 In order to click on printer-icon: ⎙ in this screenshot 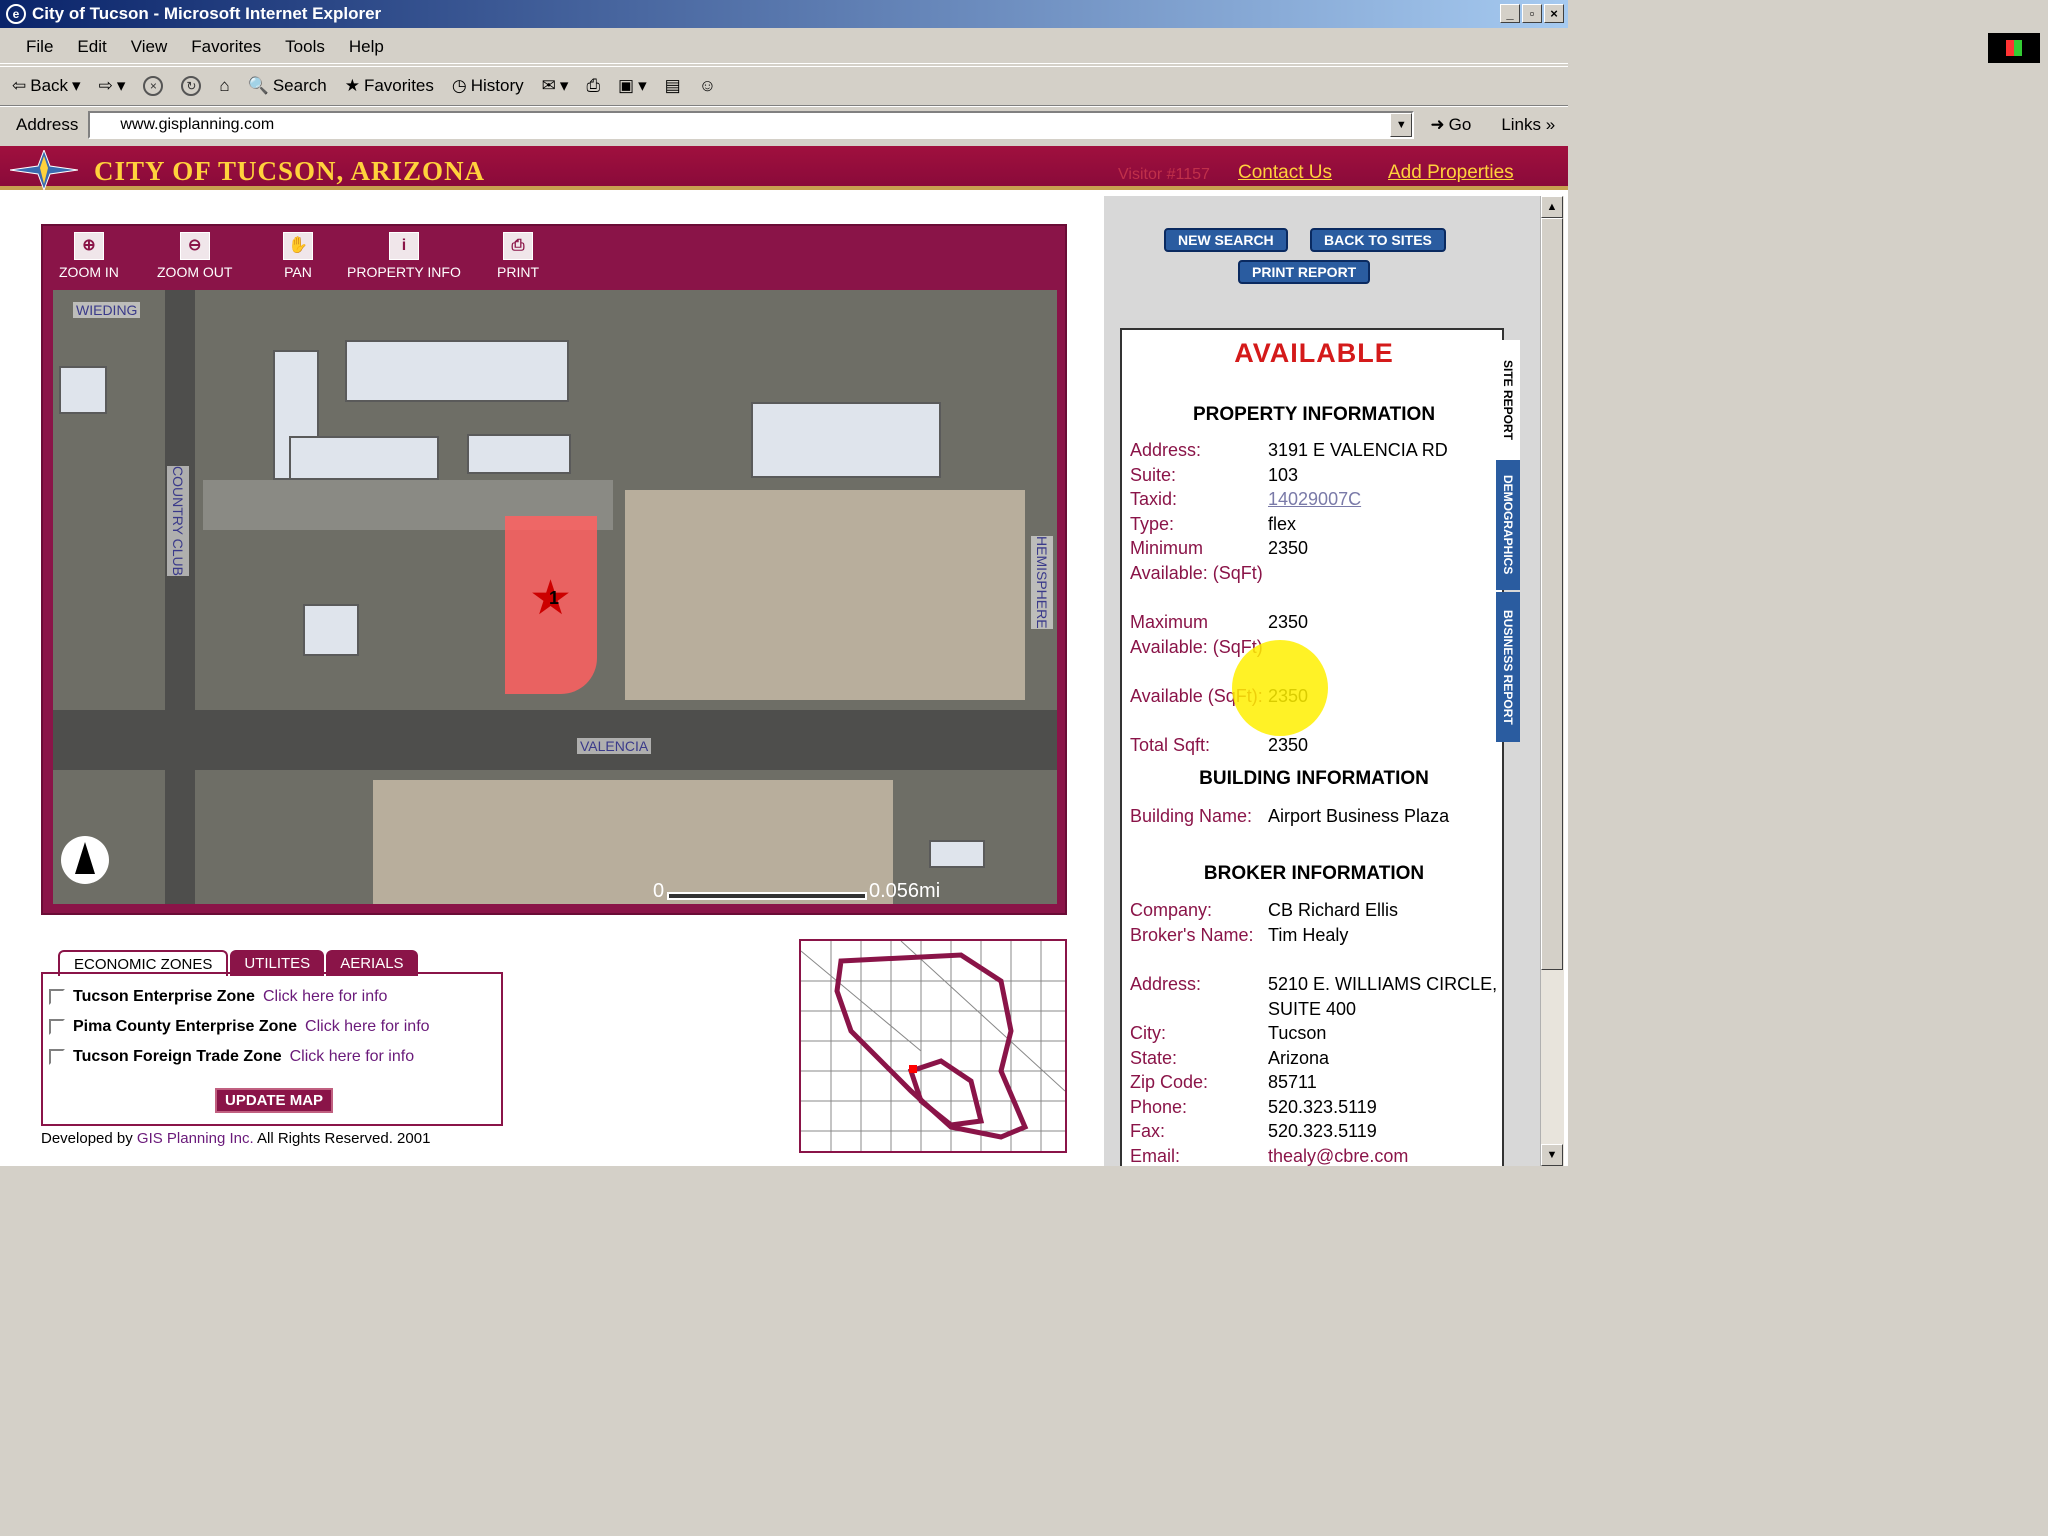, I will do `click(593, 85)`.